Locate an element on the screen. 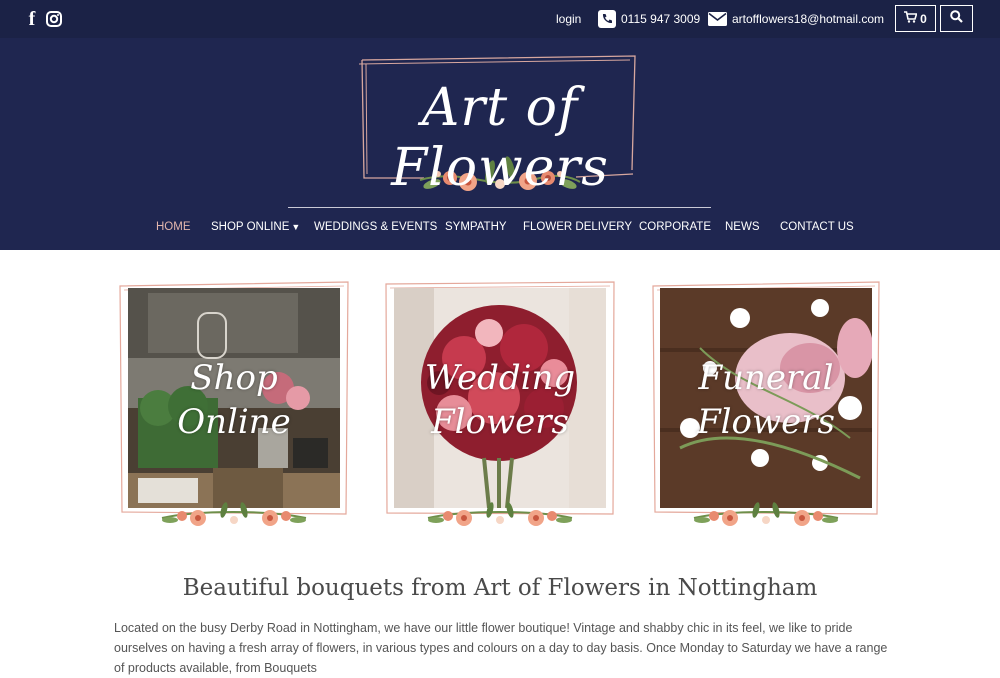  nav-shop-online: SHOP ONLINE ▼ is located at coordinates (255, 227).